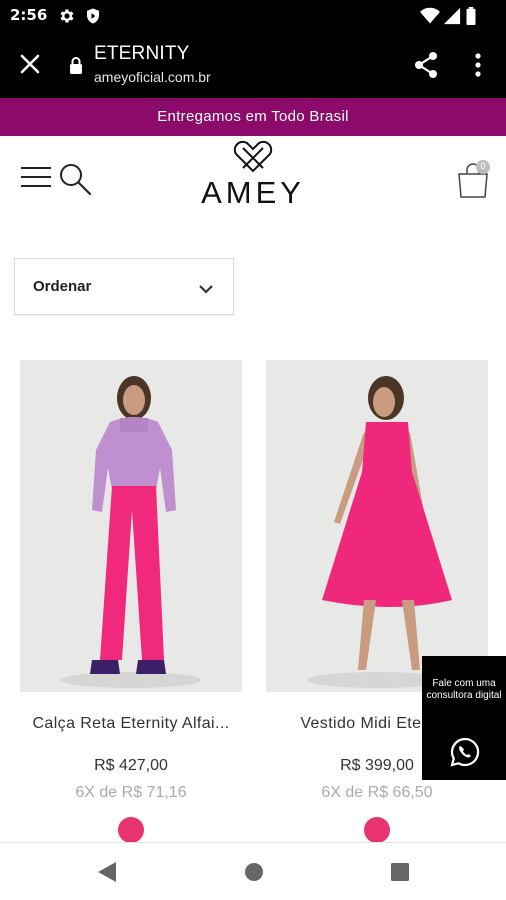 The width and height of the screenshot is (506, 900). Describe the element at coordinates (483, 167) in the screenshot. I see `cart-count-badge: 0` at that location.